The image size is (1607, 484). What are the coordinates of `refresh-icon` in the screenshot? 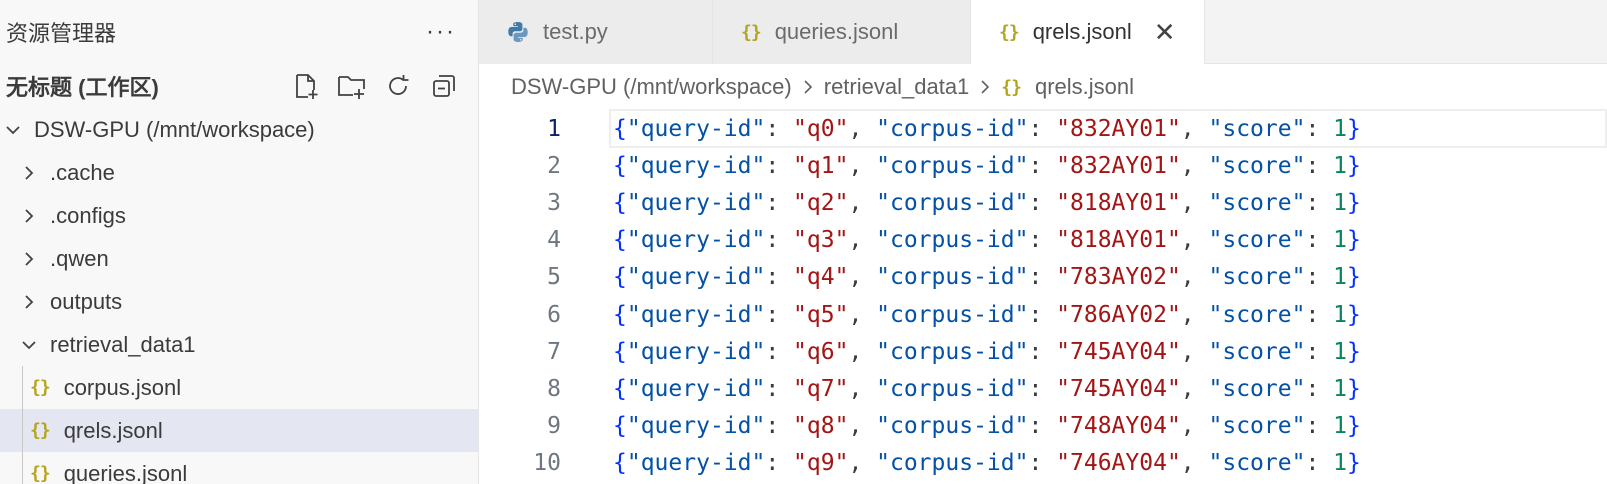 It's located at (398, 86).